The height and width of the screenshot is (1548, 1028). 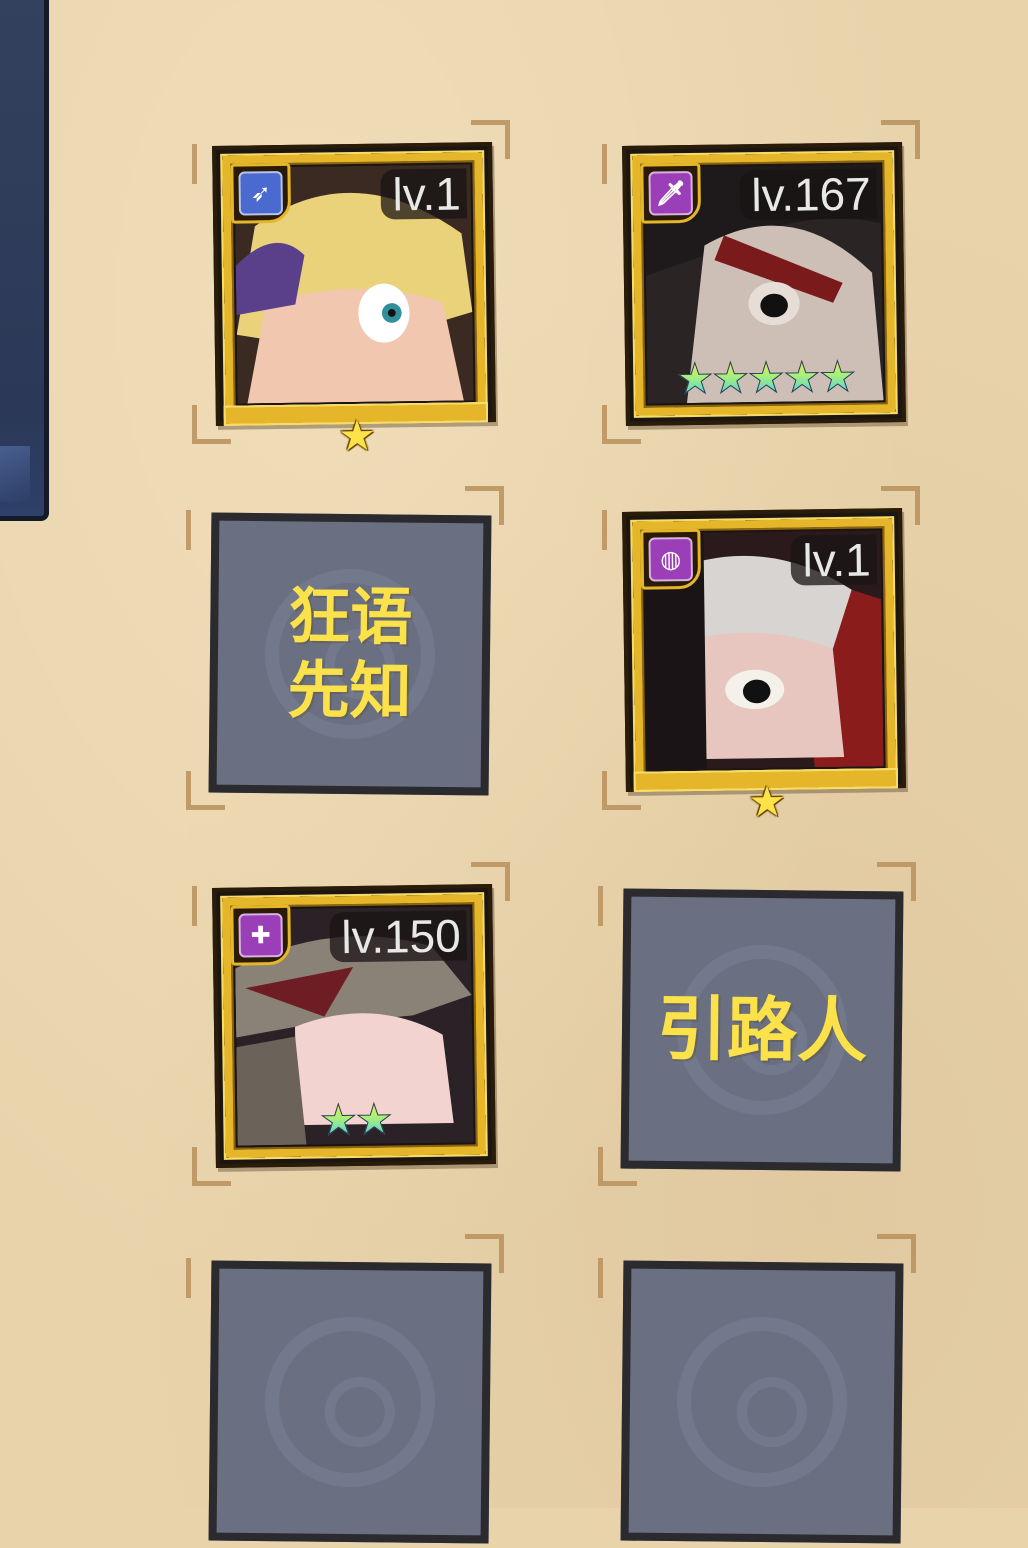 What do you see at coordinates (671, 559) in the screenshot?
I see `orb-icon: ◍` at bounding box center [671, 559].